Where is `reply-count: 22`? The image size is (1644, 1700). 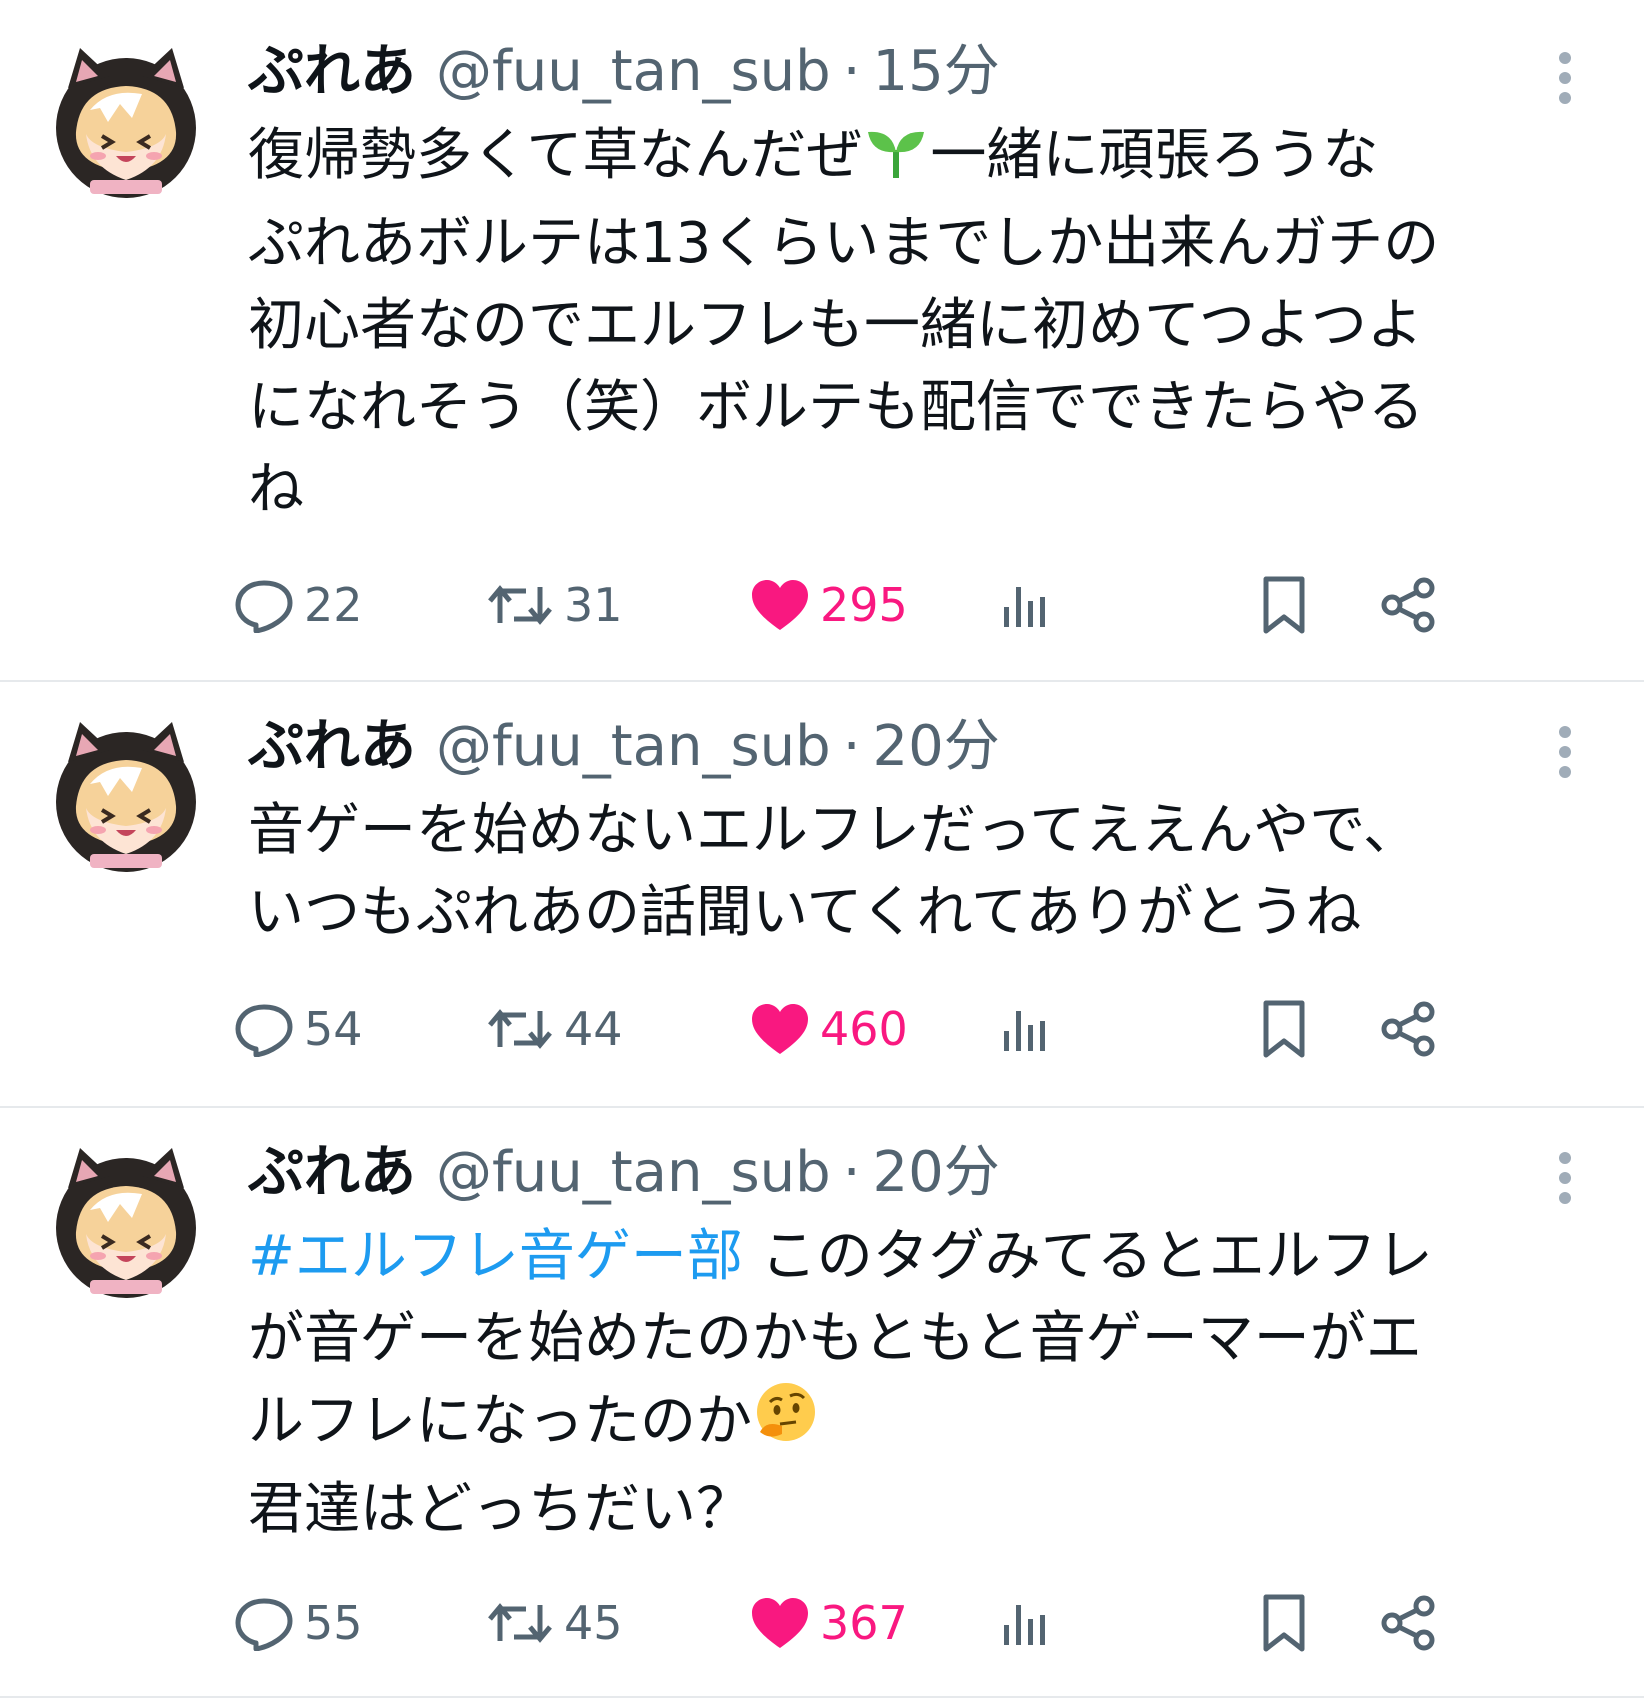
reply-count: 22 is located at coordinates (333, 605).